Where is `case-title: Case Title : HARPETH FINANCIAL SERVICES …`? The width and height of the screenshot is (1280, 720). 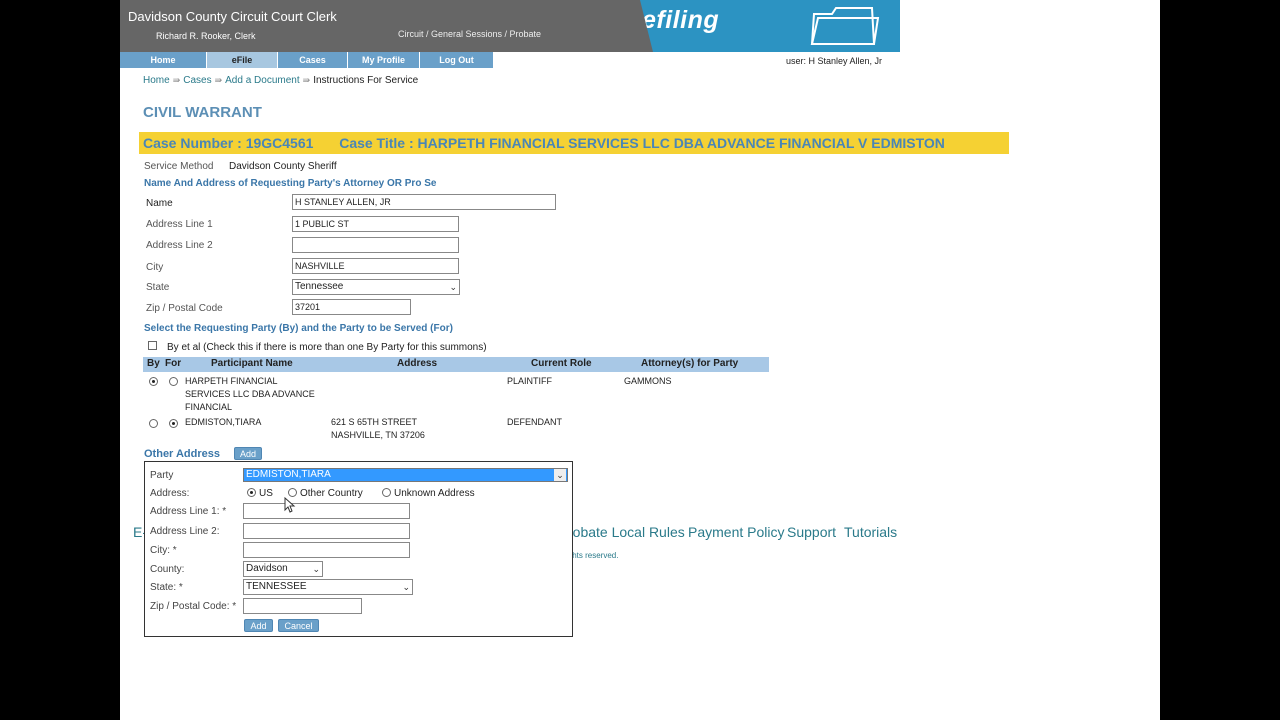
case-title: Case Title : HARPETH FINANCIAL SERVICES … is located at coordinates (642, 143).